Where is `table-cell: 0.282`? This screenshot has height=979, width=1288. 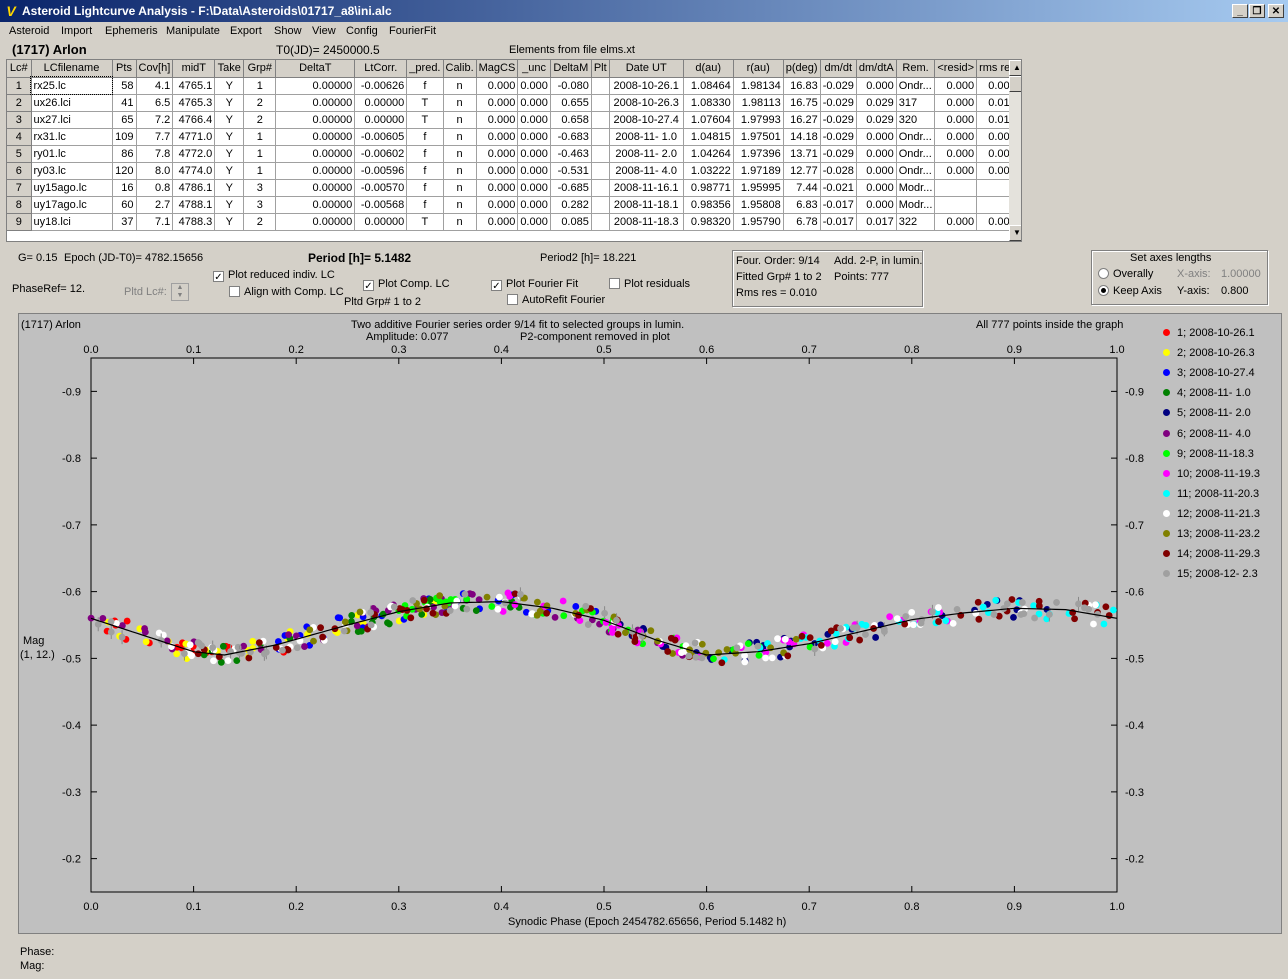 table-cell: 0.282 is located at coordinates (571, 205).